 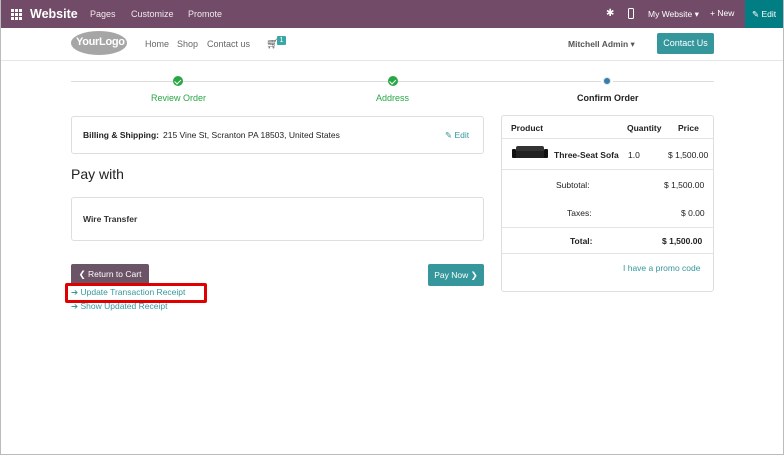 I want to click on mobile-preview-icon, so click(x=631, y=13).